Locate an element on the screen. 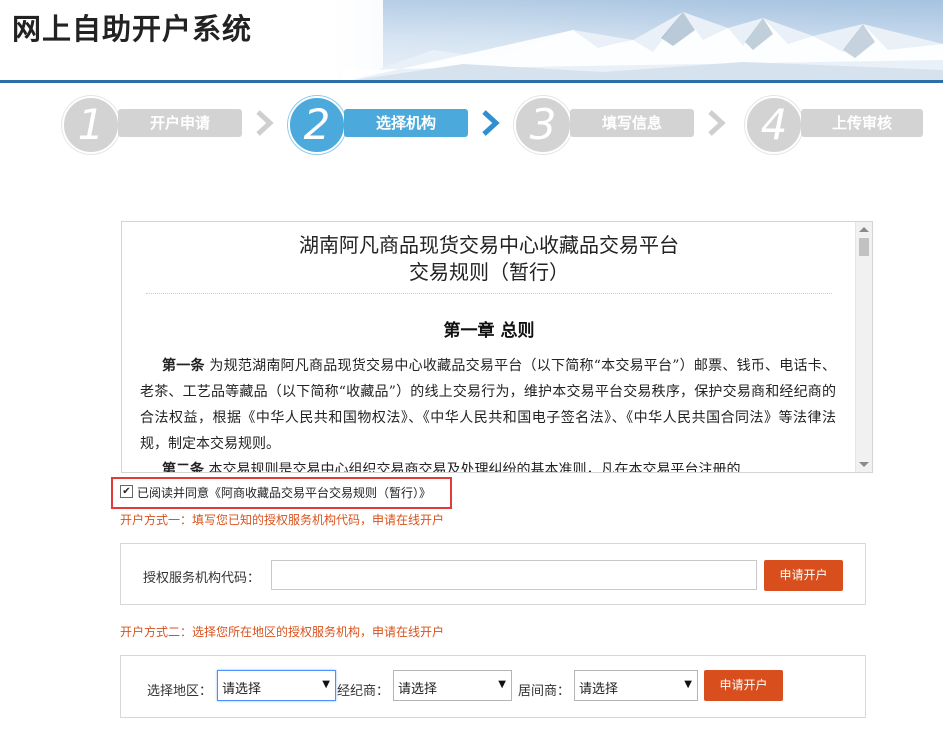 The width and height of the screenshot is (943, 744). page-title: 网上自助开户系统 is located at coordinates (132, 29).